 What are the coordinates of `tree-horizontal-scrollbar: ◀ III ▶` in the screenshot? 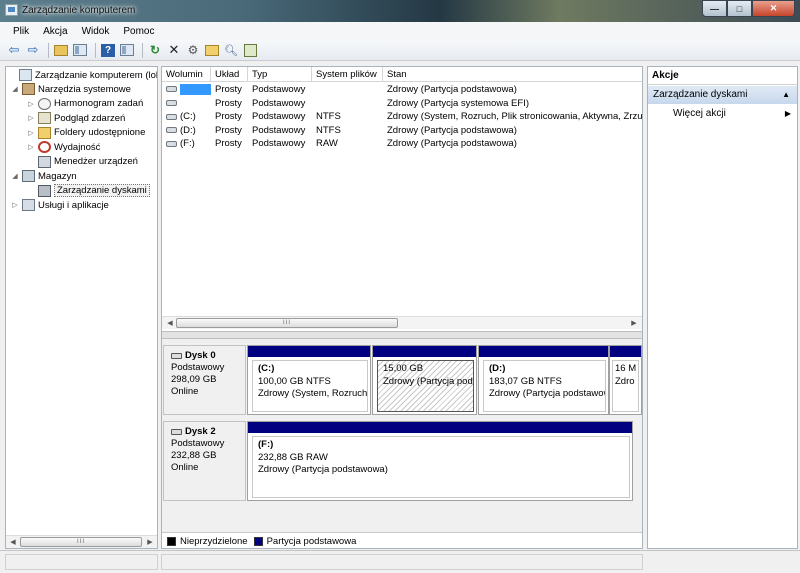 It's located at (81, 541).